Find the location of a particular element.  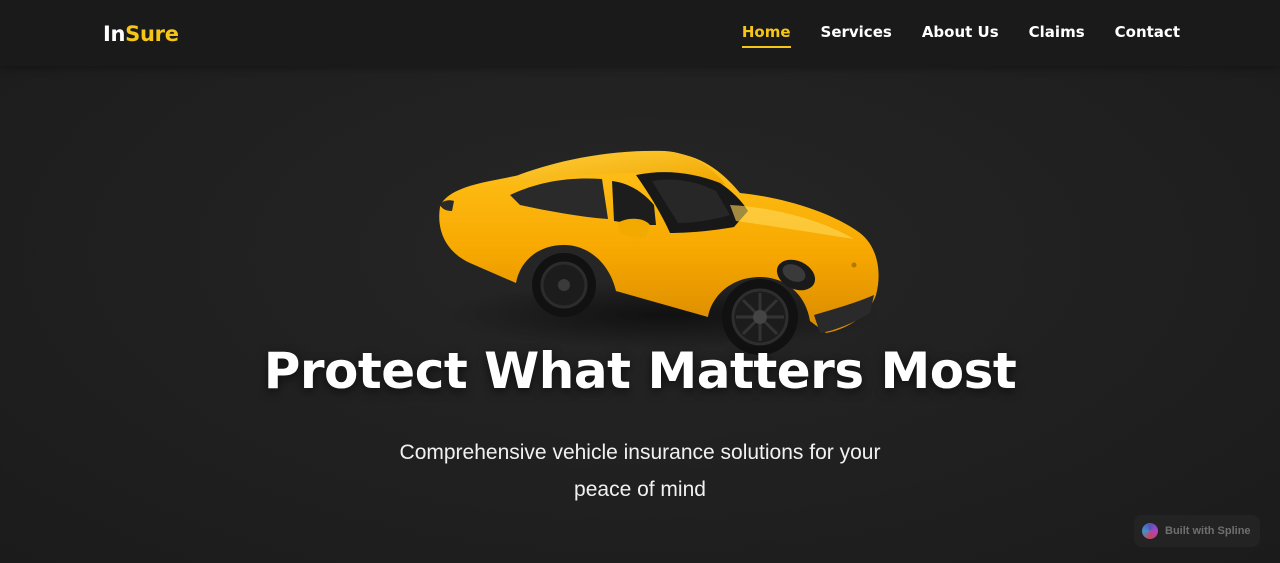

brand-logo: InSure is located at coordinates (141, 34).